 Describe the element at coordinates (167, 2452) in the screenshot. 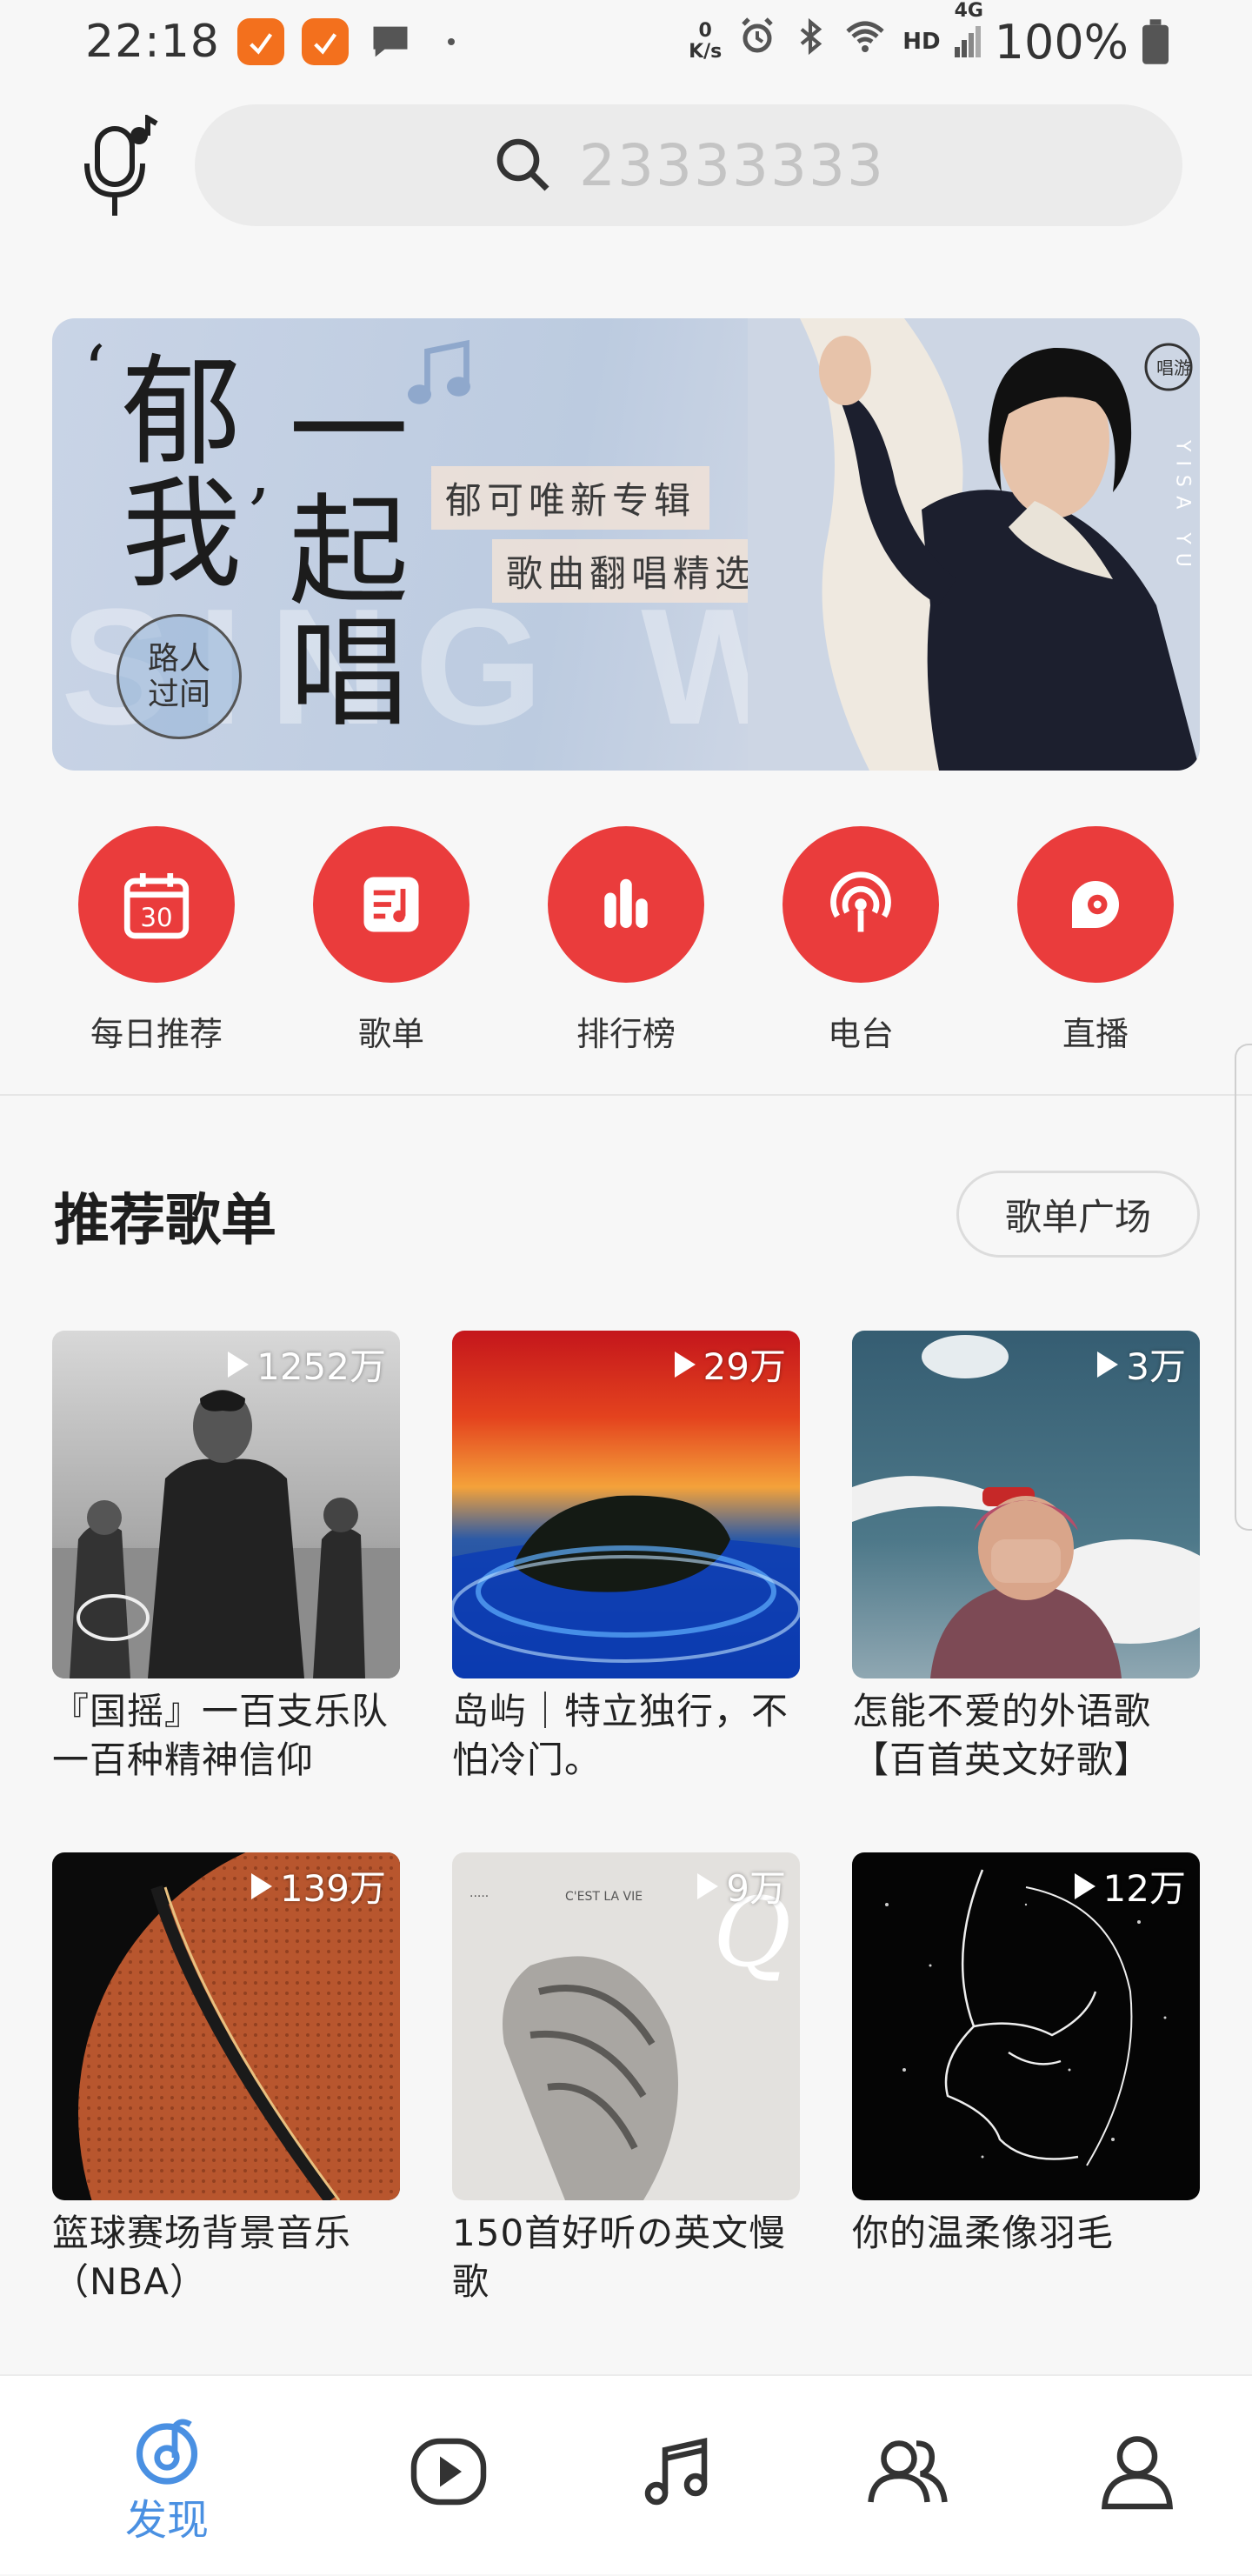

I see `discover-icon` at that location.